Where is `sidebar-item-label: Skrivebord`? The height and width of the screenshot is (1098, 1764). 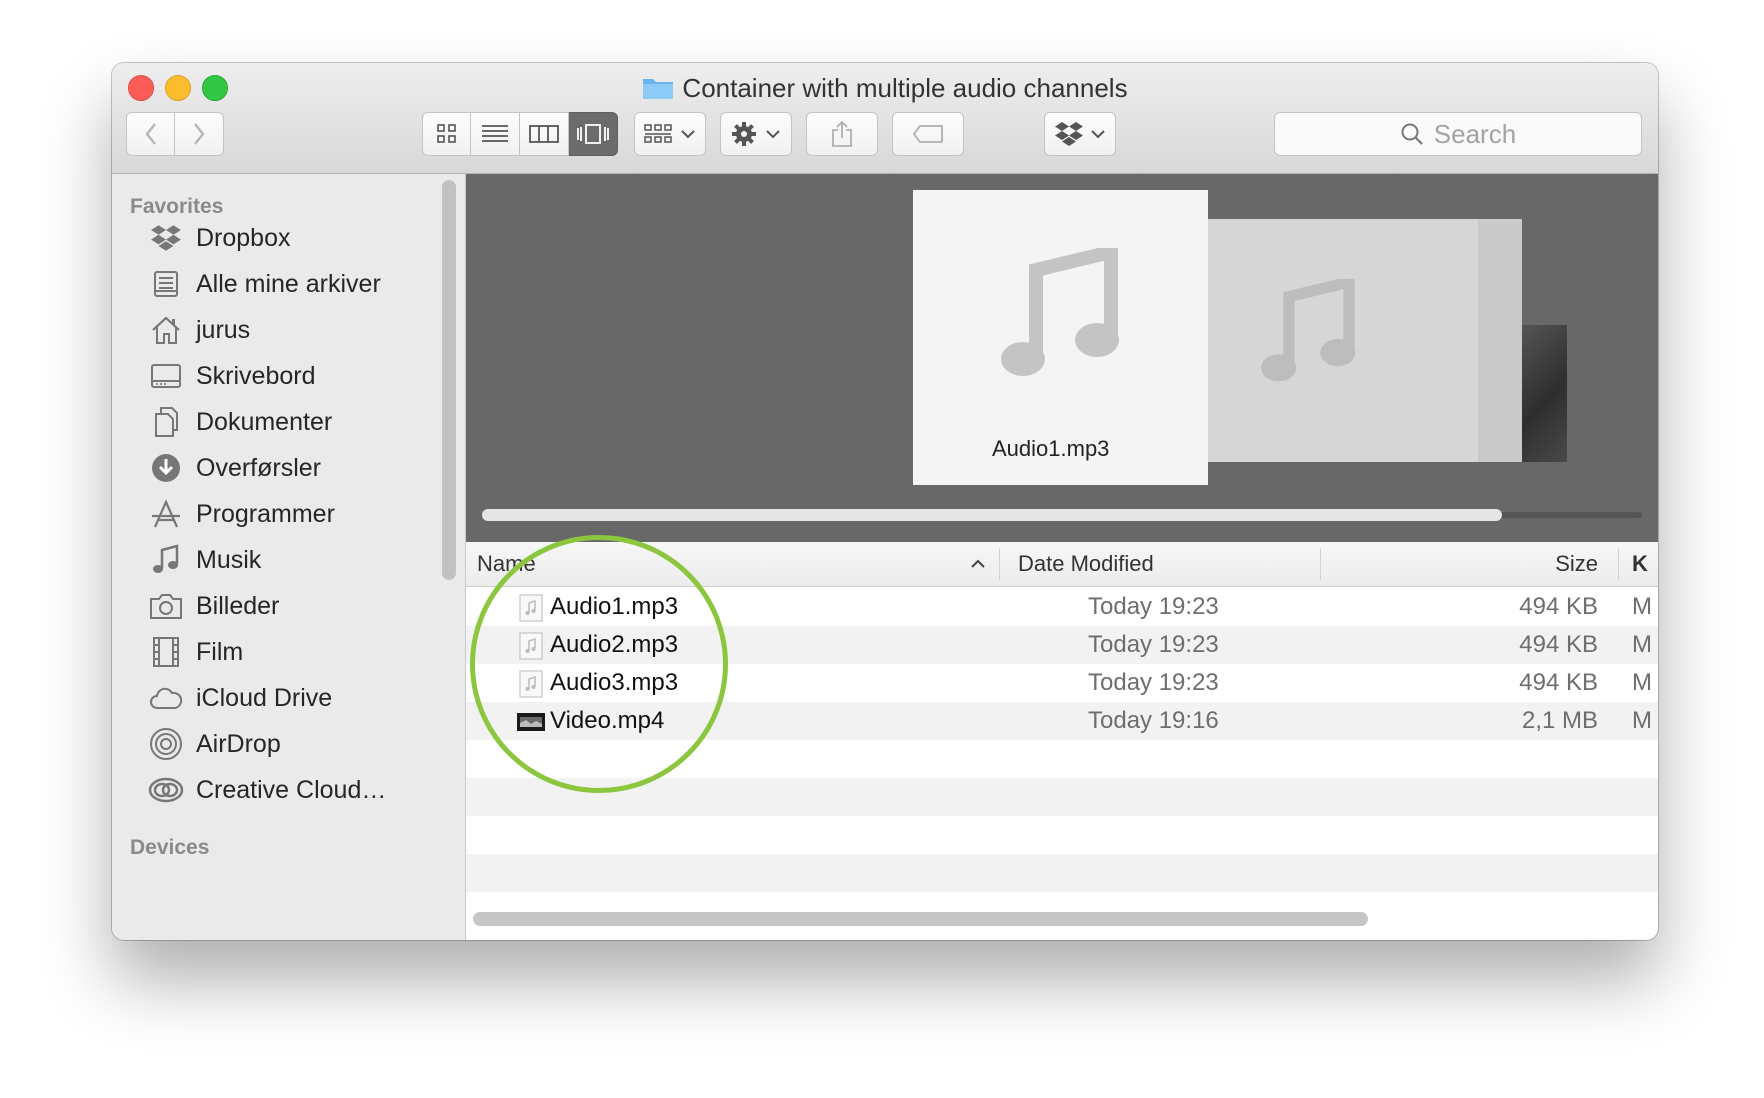
sidebar-item-label: Skrivebord is located at coordinates (256, 375).